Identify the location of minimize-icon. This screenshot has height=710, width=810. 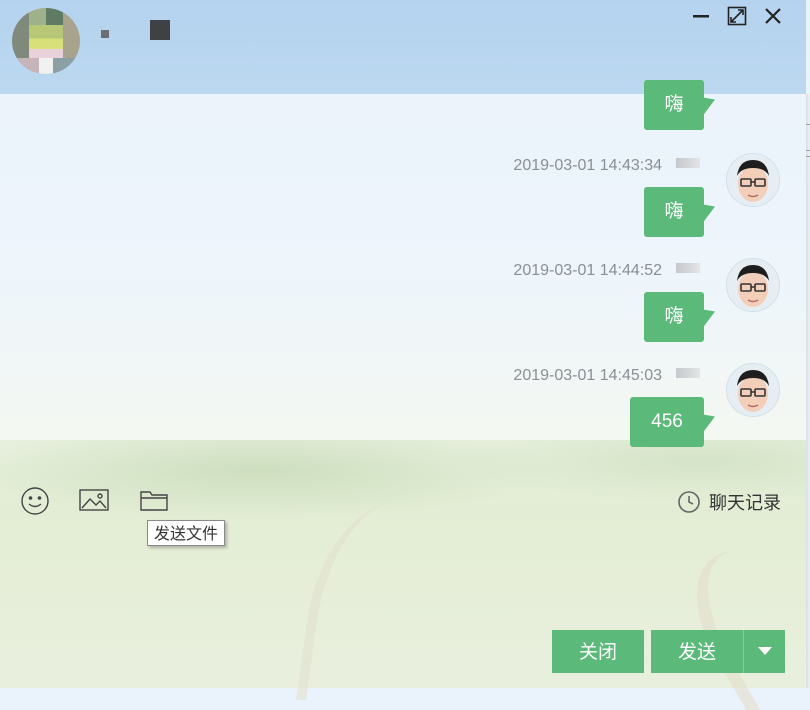
(701, 16).